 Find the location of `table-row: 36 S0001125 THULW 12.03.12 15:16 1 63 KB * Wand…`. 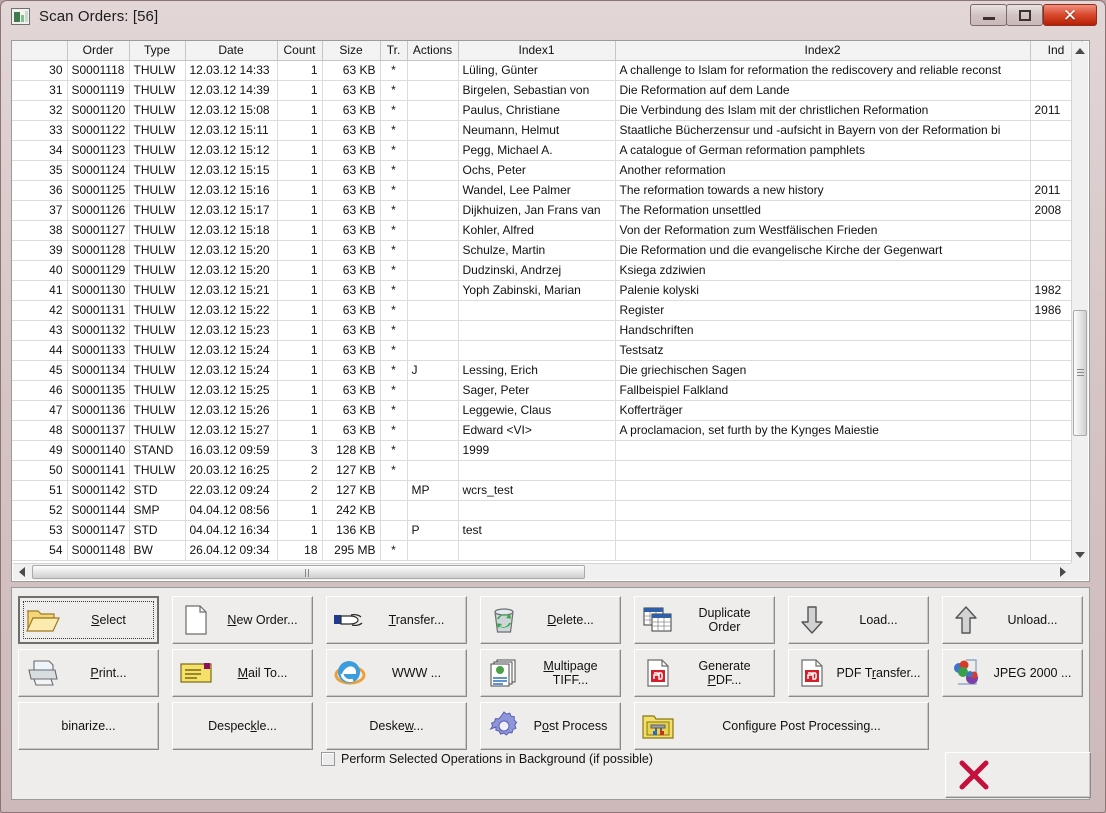

table-row: 36 S0001125 THULW 12.03.12 15:16 1 63 KB * Wand… is located at coordinates (547, 190).